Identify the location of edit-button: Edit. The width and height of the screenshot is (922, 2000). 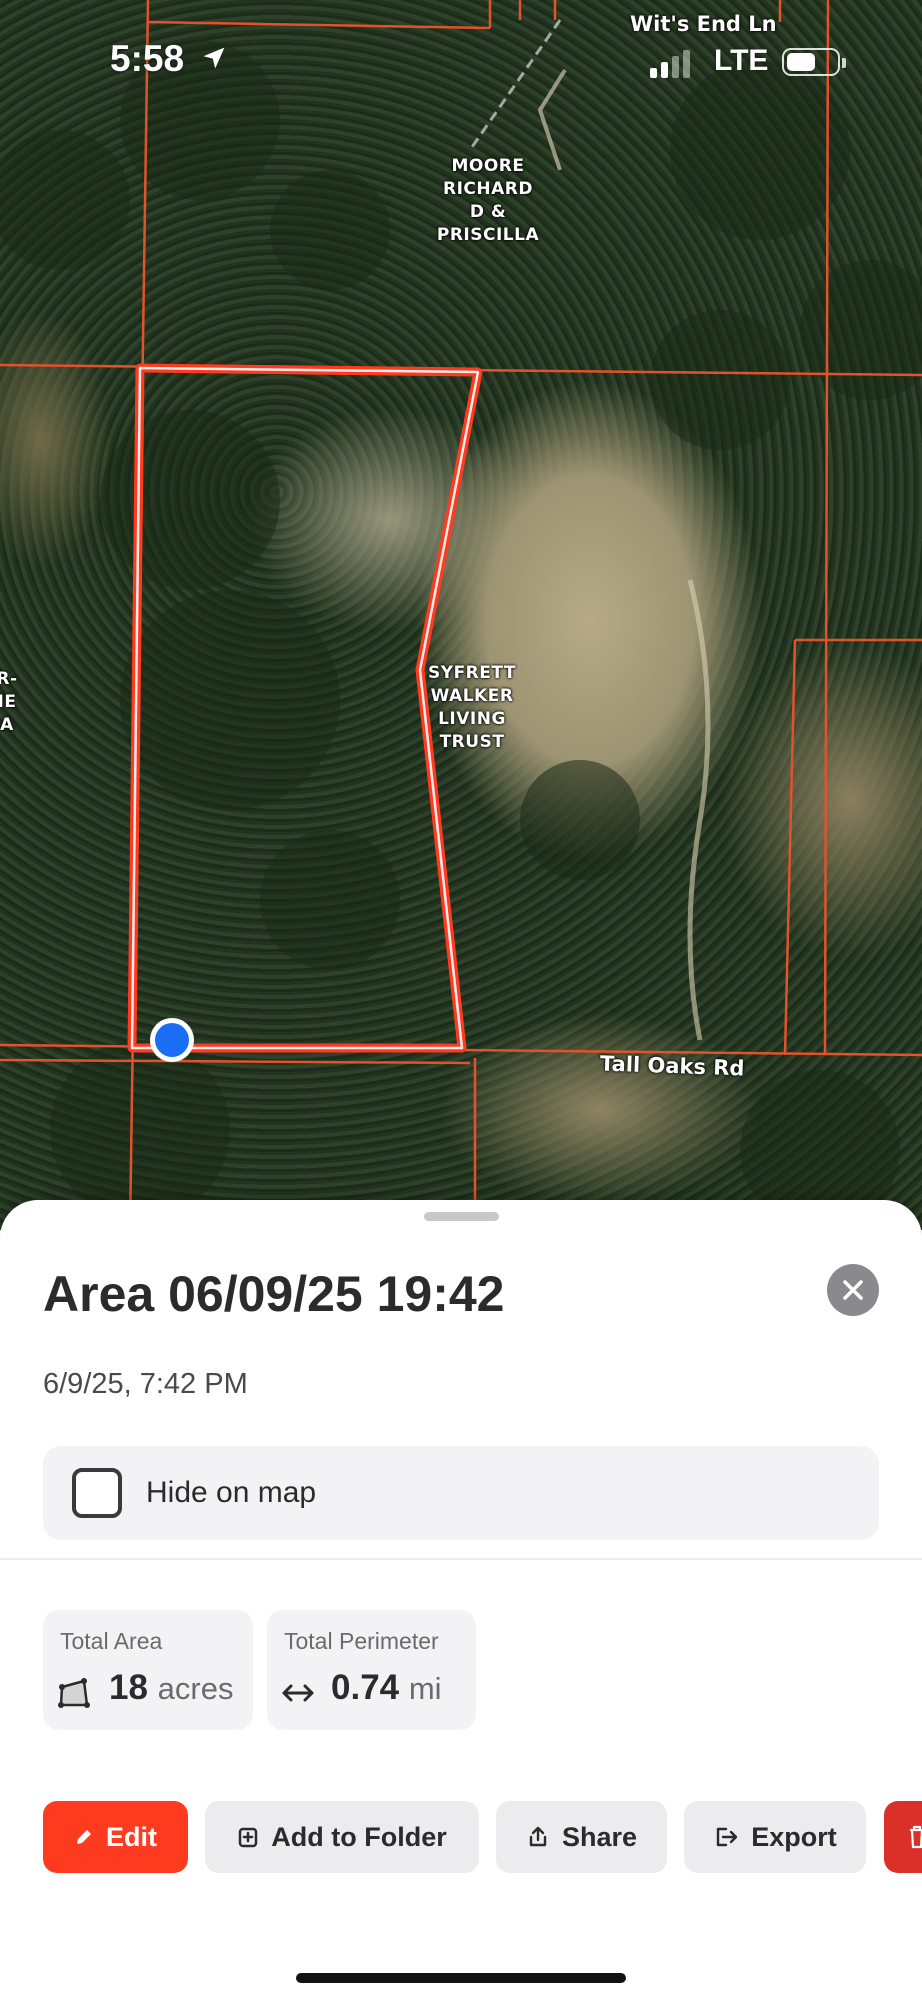
(115, 1837).